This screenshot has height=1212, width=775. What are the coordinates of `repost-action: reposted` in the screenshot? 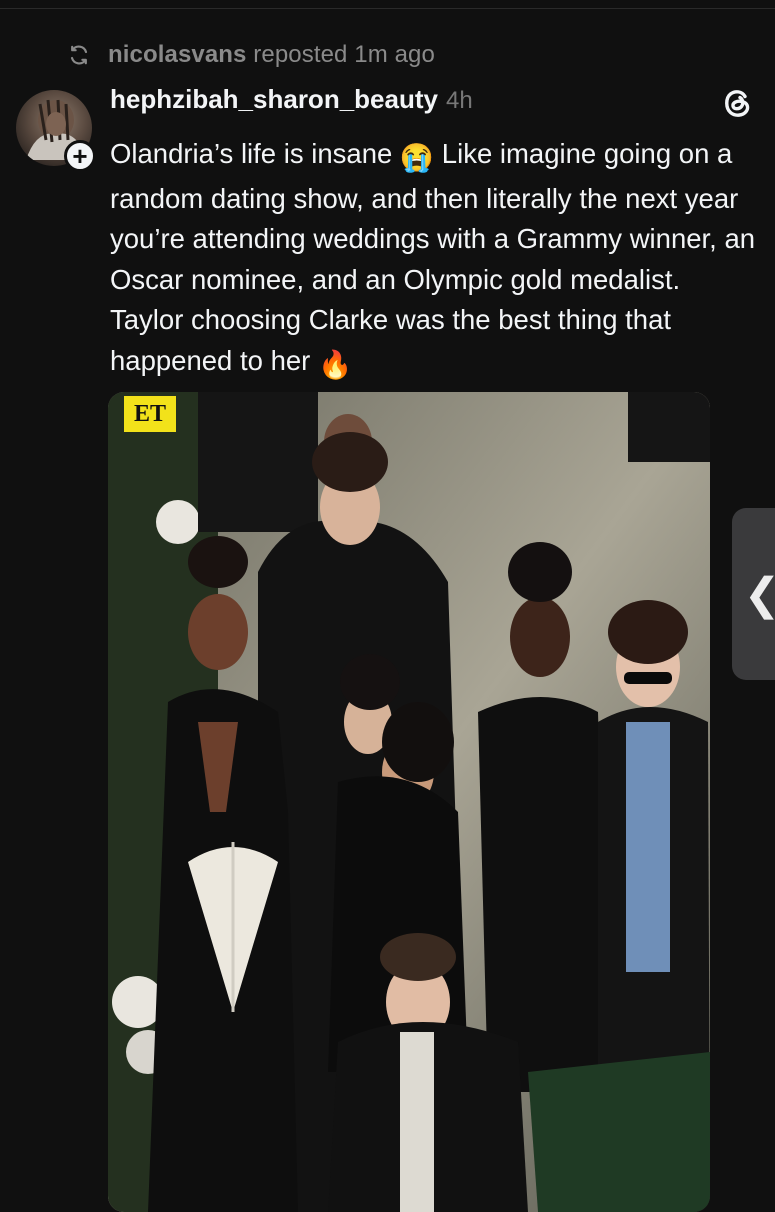 It's located at (300, 54).